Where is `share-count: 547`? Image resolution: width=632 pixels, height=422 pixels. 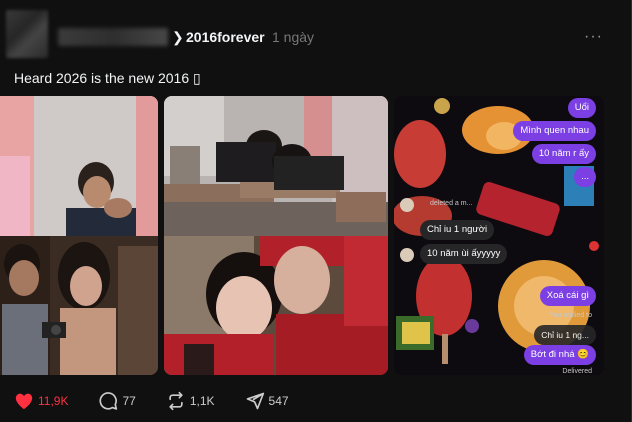
share-count: 547 is located at coordinates (278, 401).